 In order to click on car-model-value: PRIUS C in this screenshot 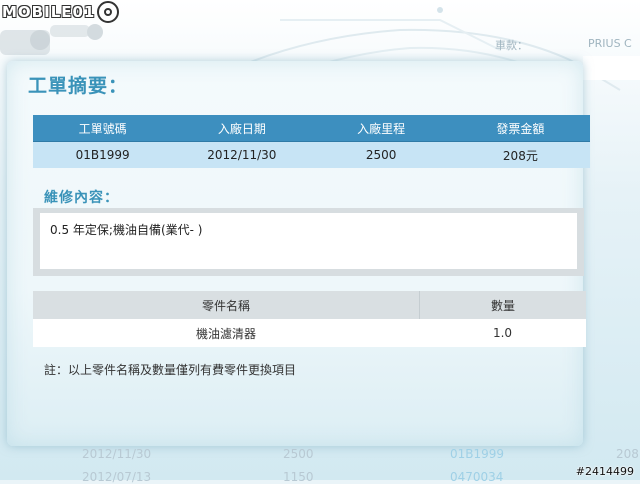, I will do `click(610, 43)`.